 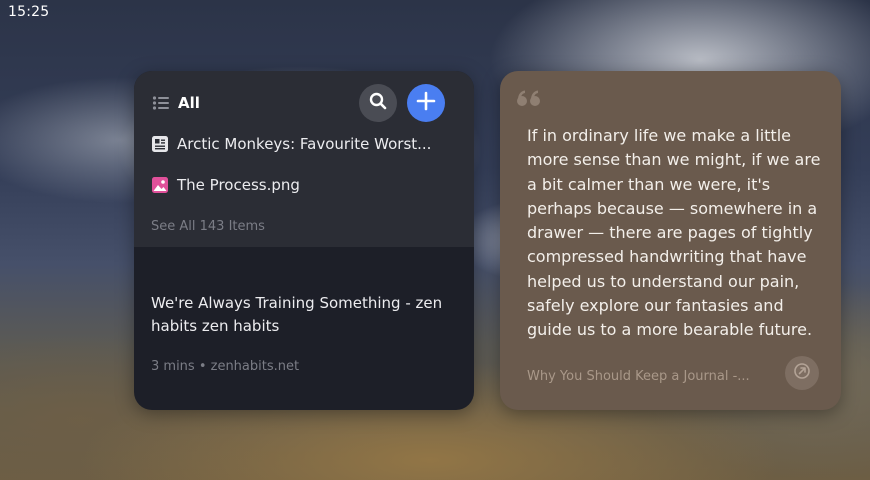 I want to click on external-link-icon, so click(x=802, y=373).